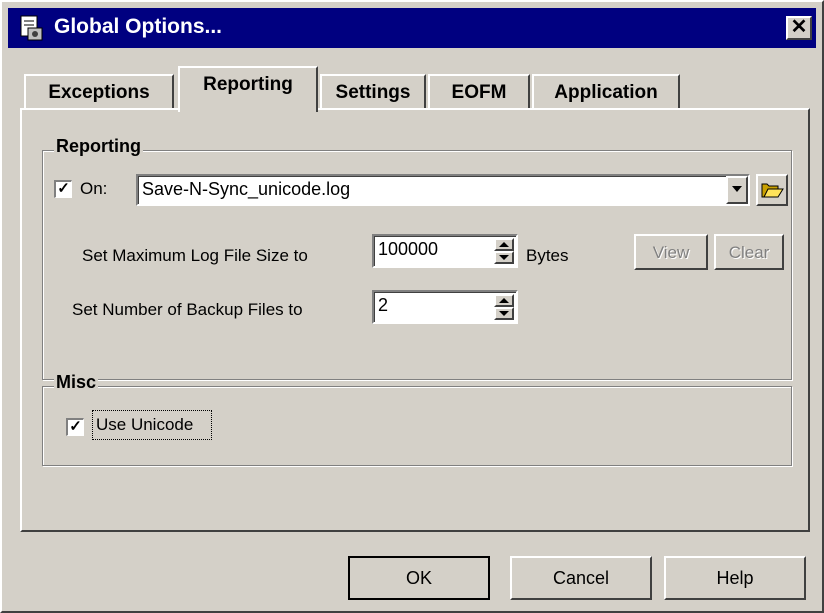 Image resolution: width=824 pixels, height=613 pixels. I want to click on max-log-size-label: Set Maximum Log File Size to, so click(195, 255).